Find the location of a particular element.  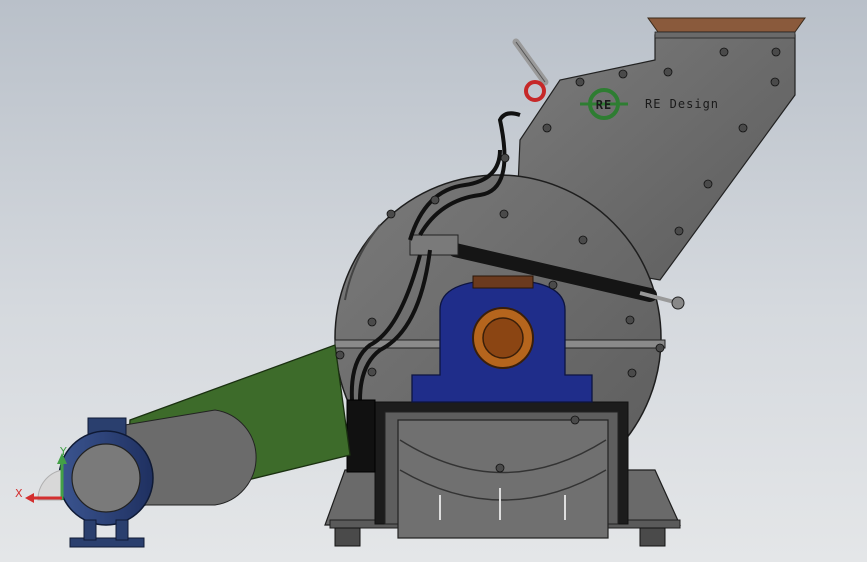

logo-letters: RE is located at coordinates (604, 105).